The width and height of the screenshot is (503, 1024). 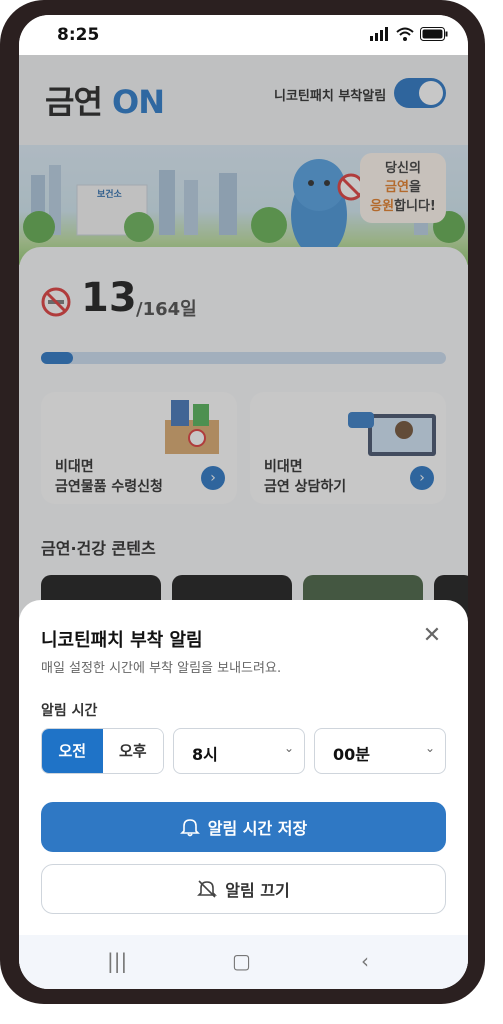 I want to click on status-icons, so click(x=409, y=34).